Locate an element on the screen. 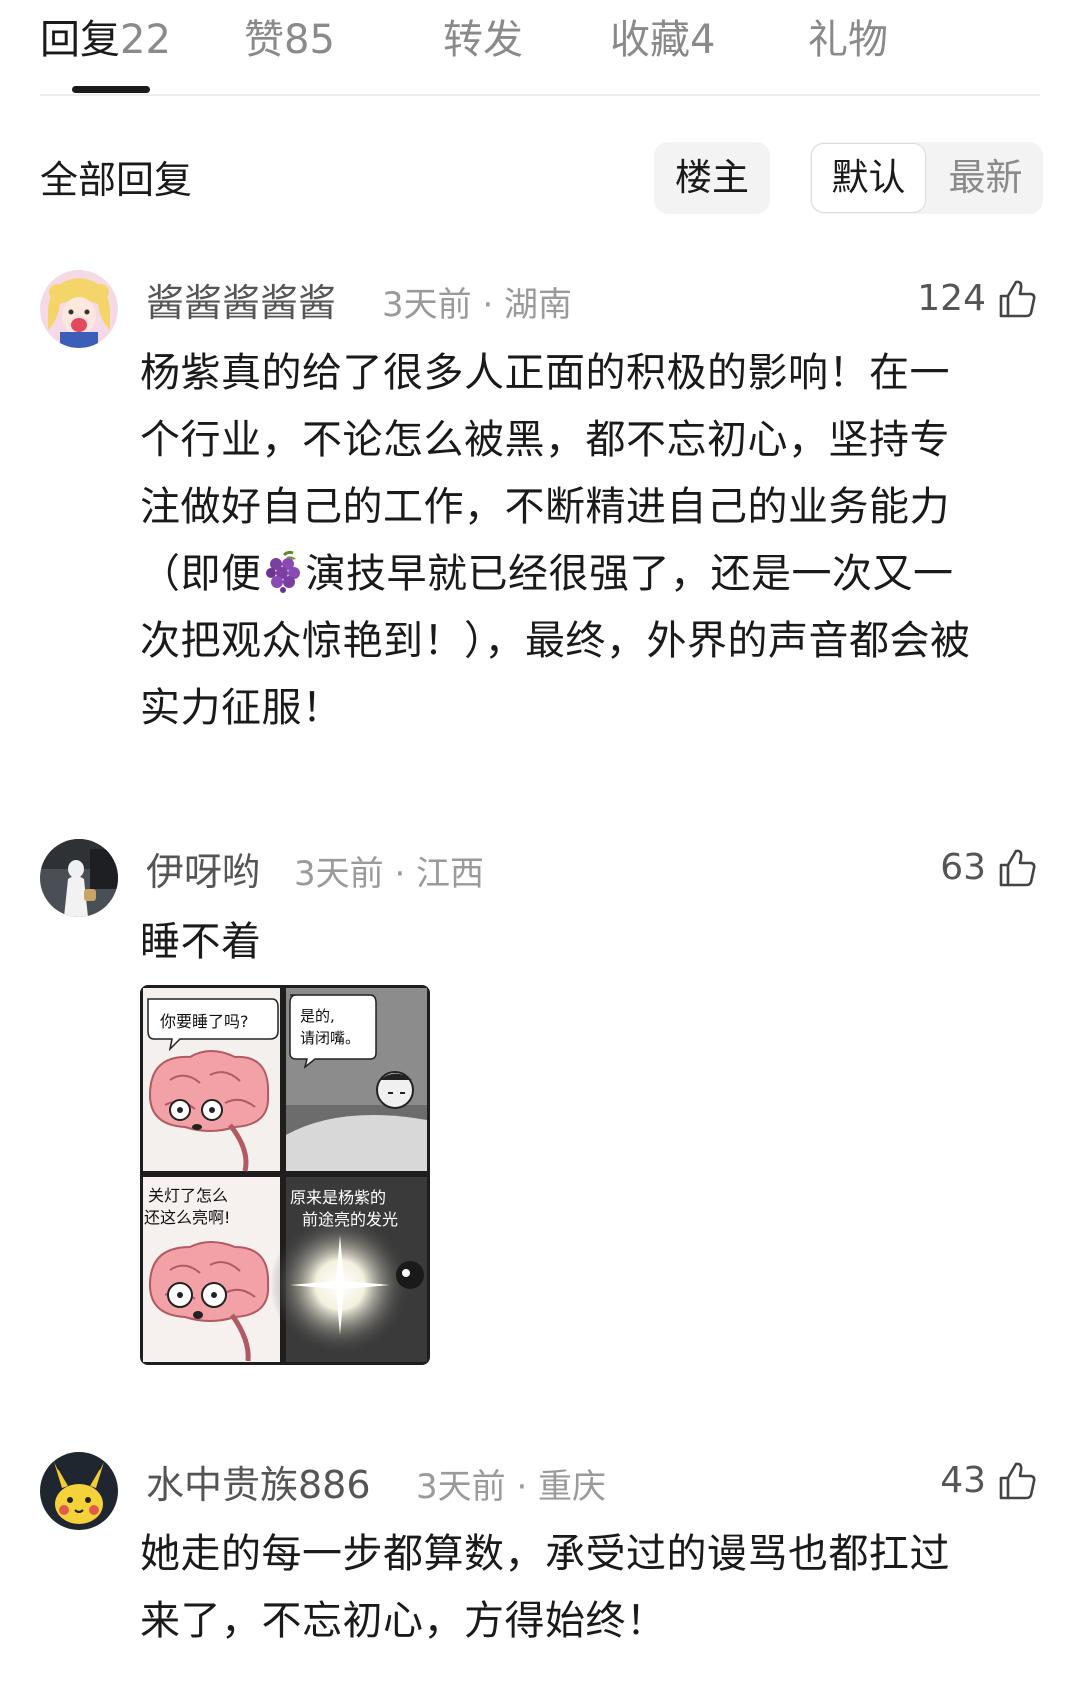 Image resolution: width=1080 pixels, height=1699 pixels. tab-likes-label: 赞 is located at coordinates (264, 40).